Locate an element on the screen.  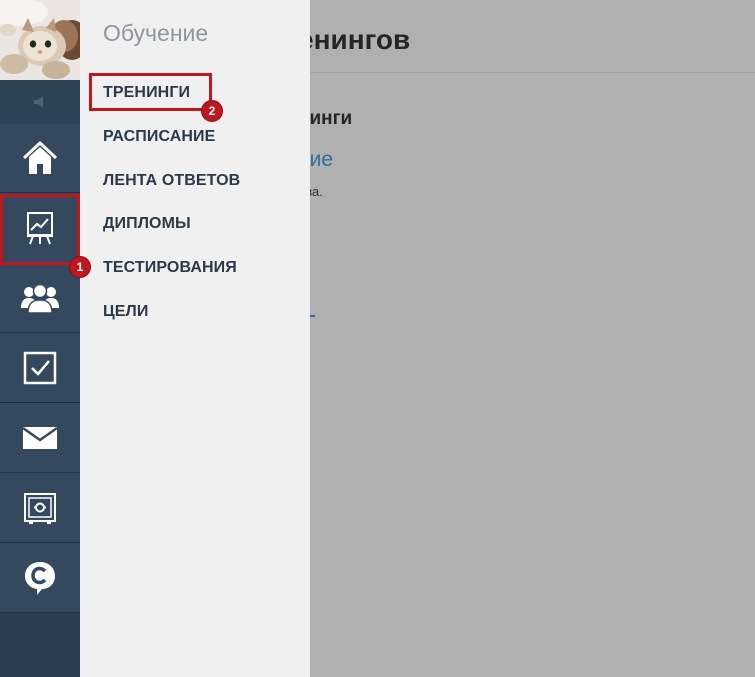
rail-item-coins is located at coordinates (40, 578).